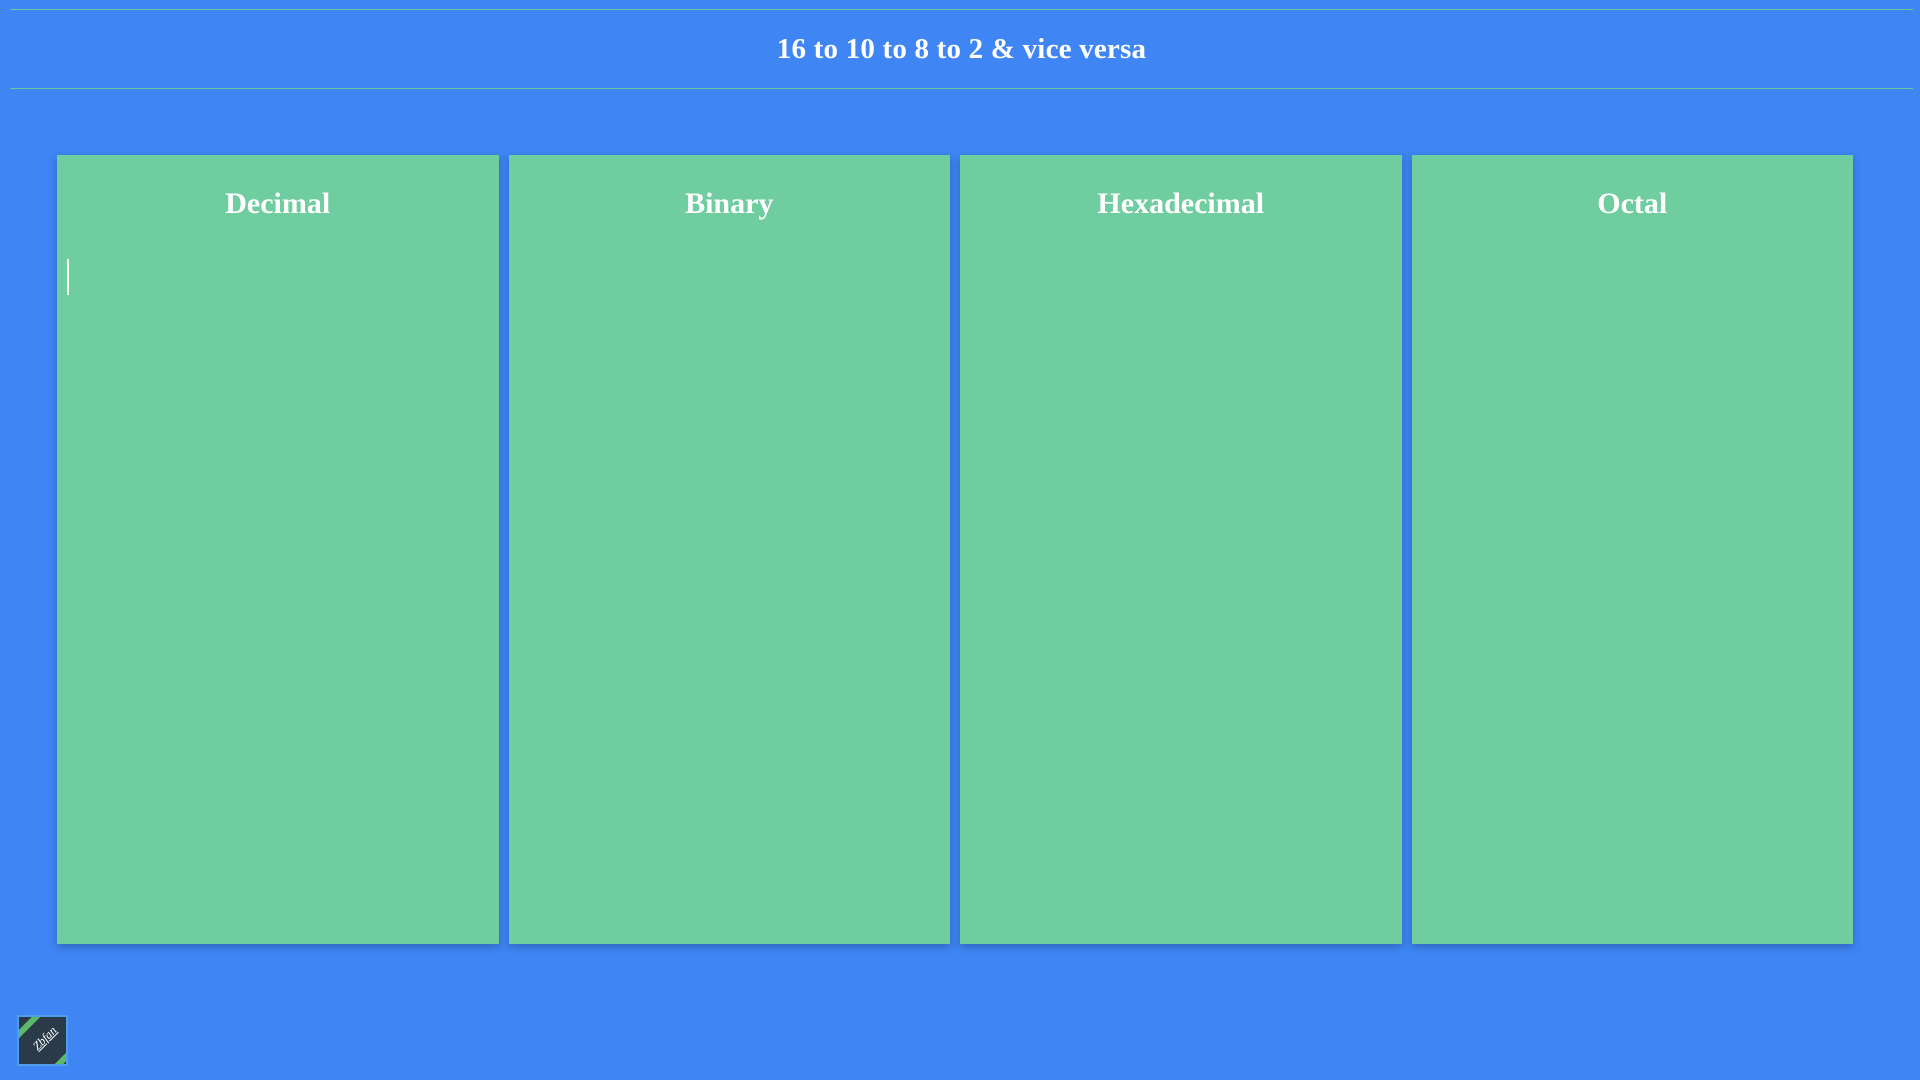 Image resolution: width=1920 pixels, height=1080 pixels. What do you see at coordinates (1181, 594) in the screenshot?
I see `hexadecimal-input` at bounding box center [1181, 594].